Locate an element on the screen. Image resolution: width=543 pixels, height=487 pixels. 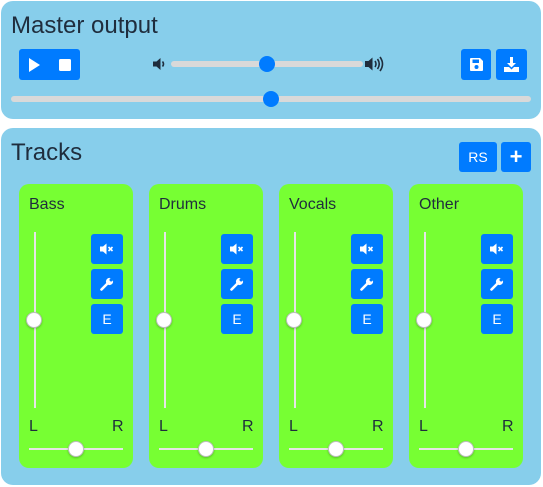
save-icon is located at coordinates (476, 64).